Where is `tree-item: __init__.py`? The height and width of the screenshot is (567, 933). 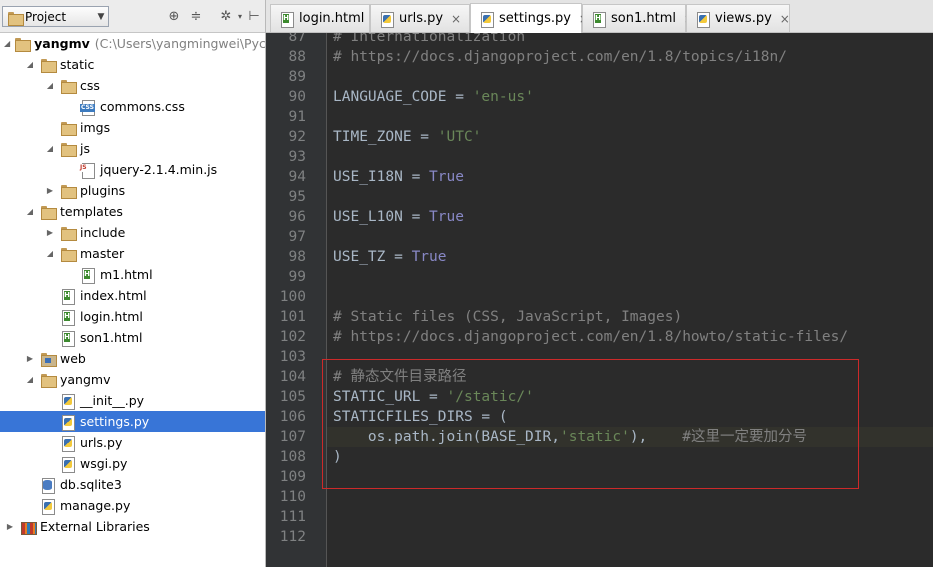 tree-item: __init__.py is located at coordinates (132, 400).